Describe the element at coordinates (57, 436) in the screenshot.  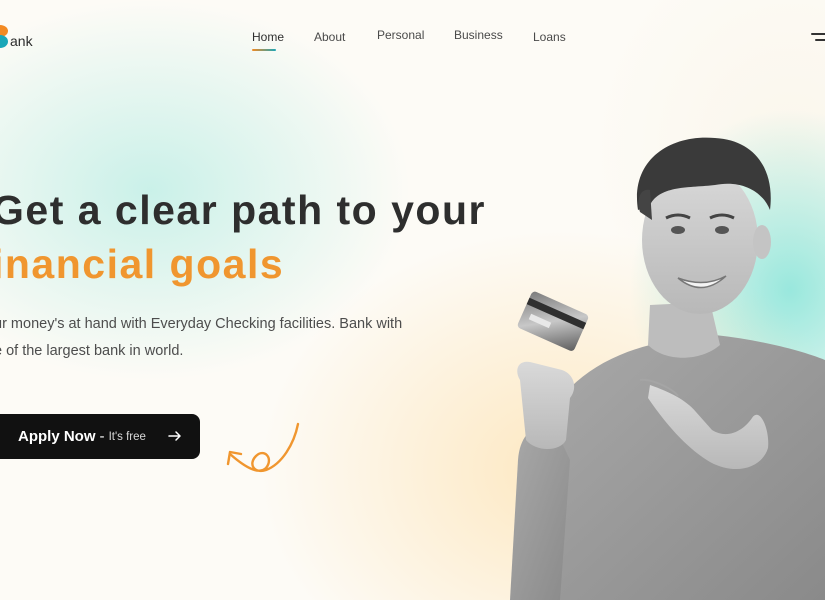
I see `apply-now-label: Apply Now` at that location.